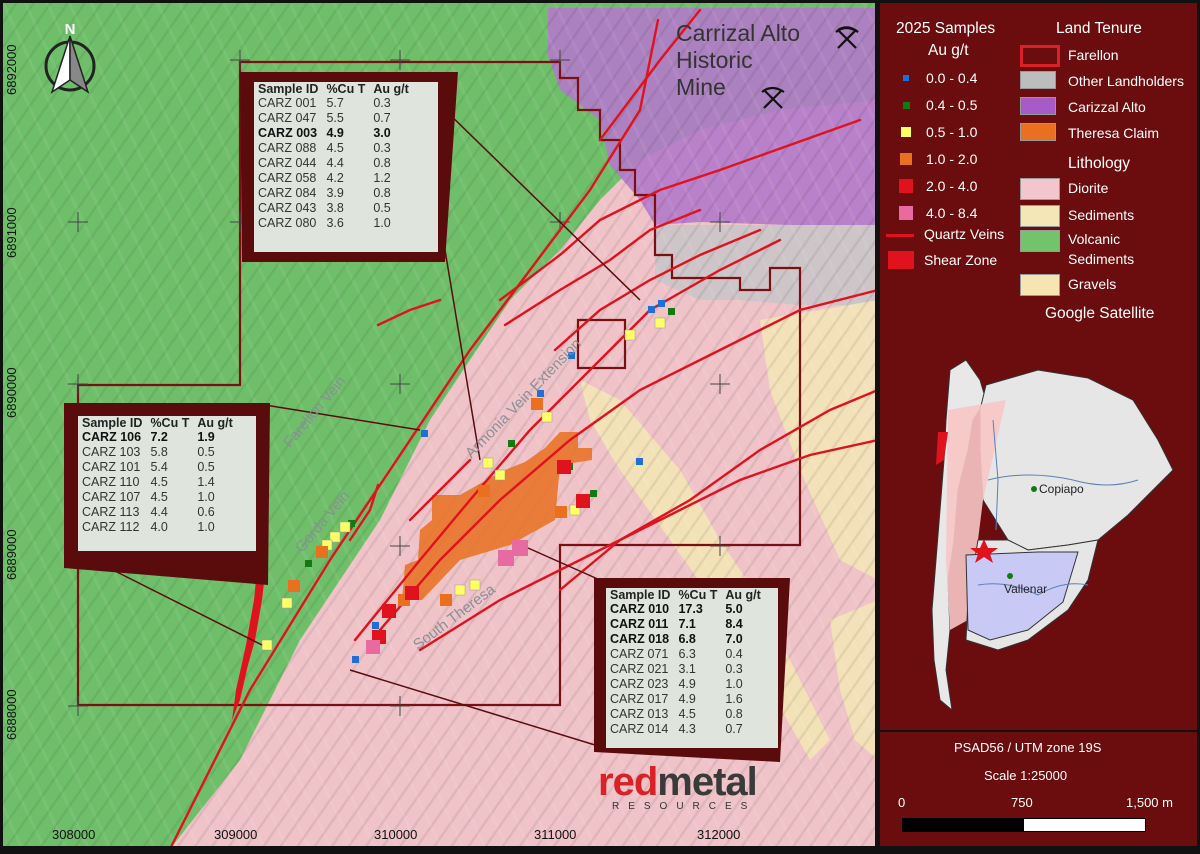  Describe the element at coordinates (902, 802) in the screenshot. I see `scale-tick: 0` at that location.